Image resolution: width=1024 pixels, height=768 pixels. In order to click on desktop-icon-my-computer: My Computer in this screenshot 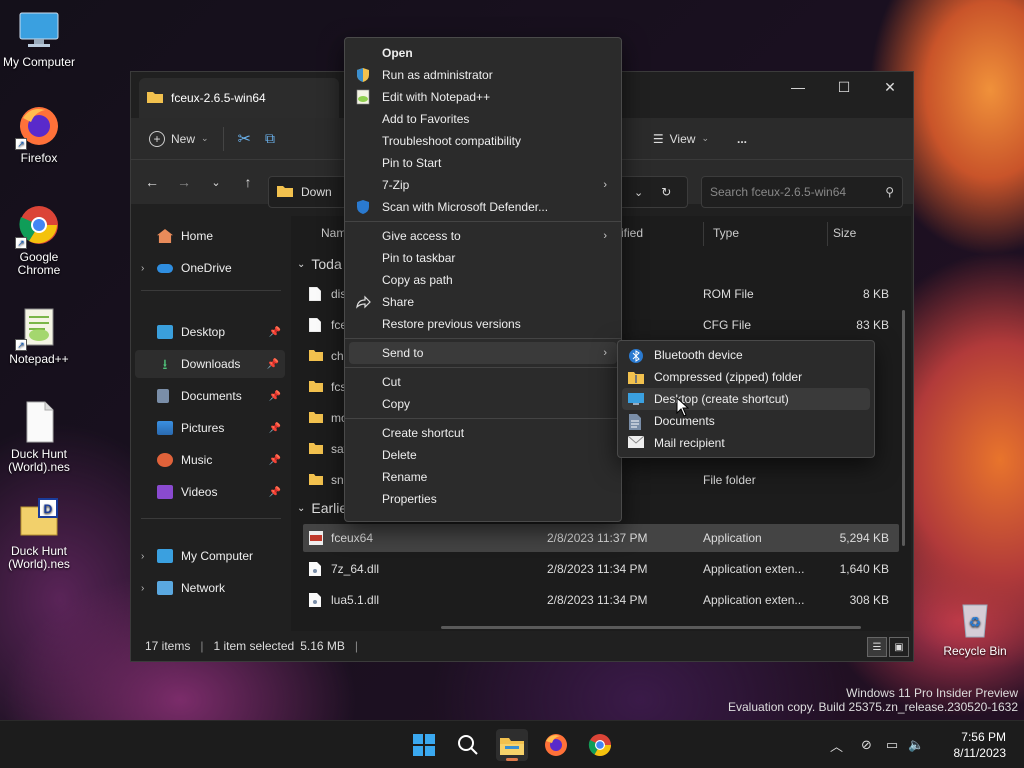, I will do `click(39, 38)`.